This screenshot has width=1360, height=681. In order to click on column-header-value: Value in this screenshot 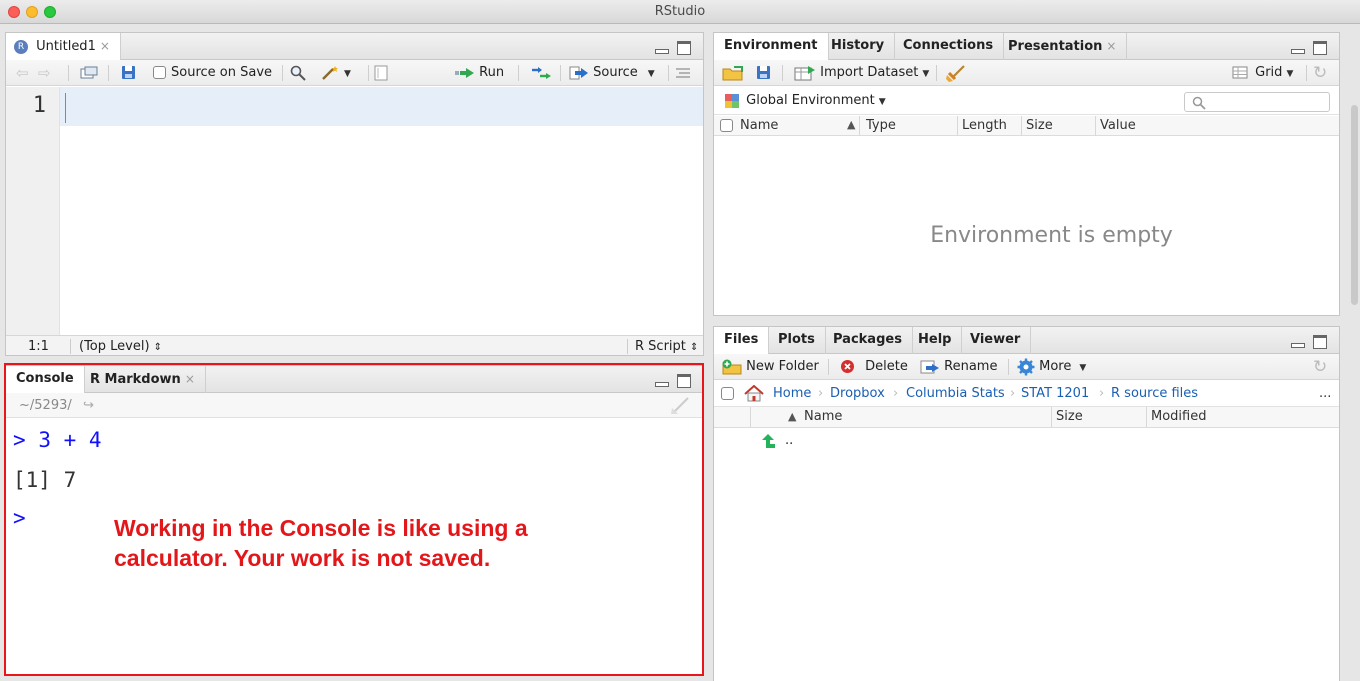, I will do `click(1214, 126)`.